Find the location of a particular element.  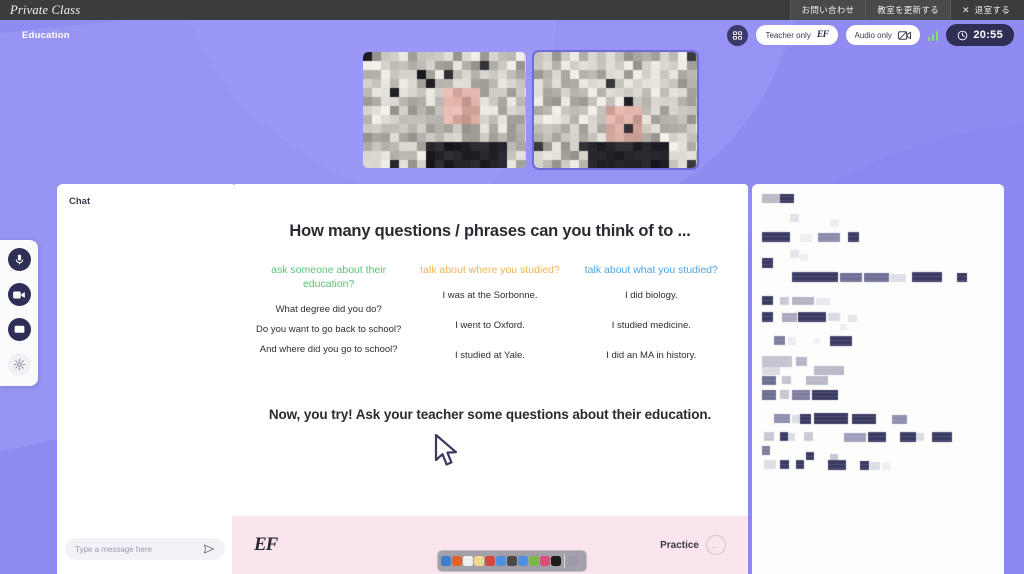

send-paper-plane-icon is located at coordinates (209, 549).